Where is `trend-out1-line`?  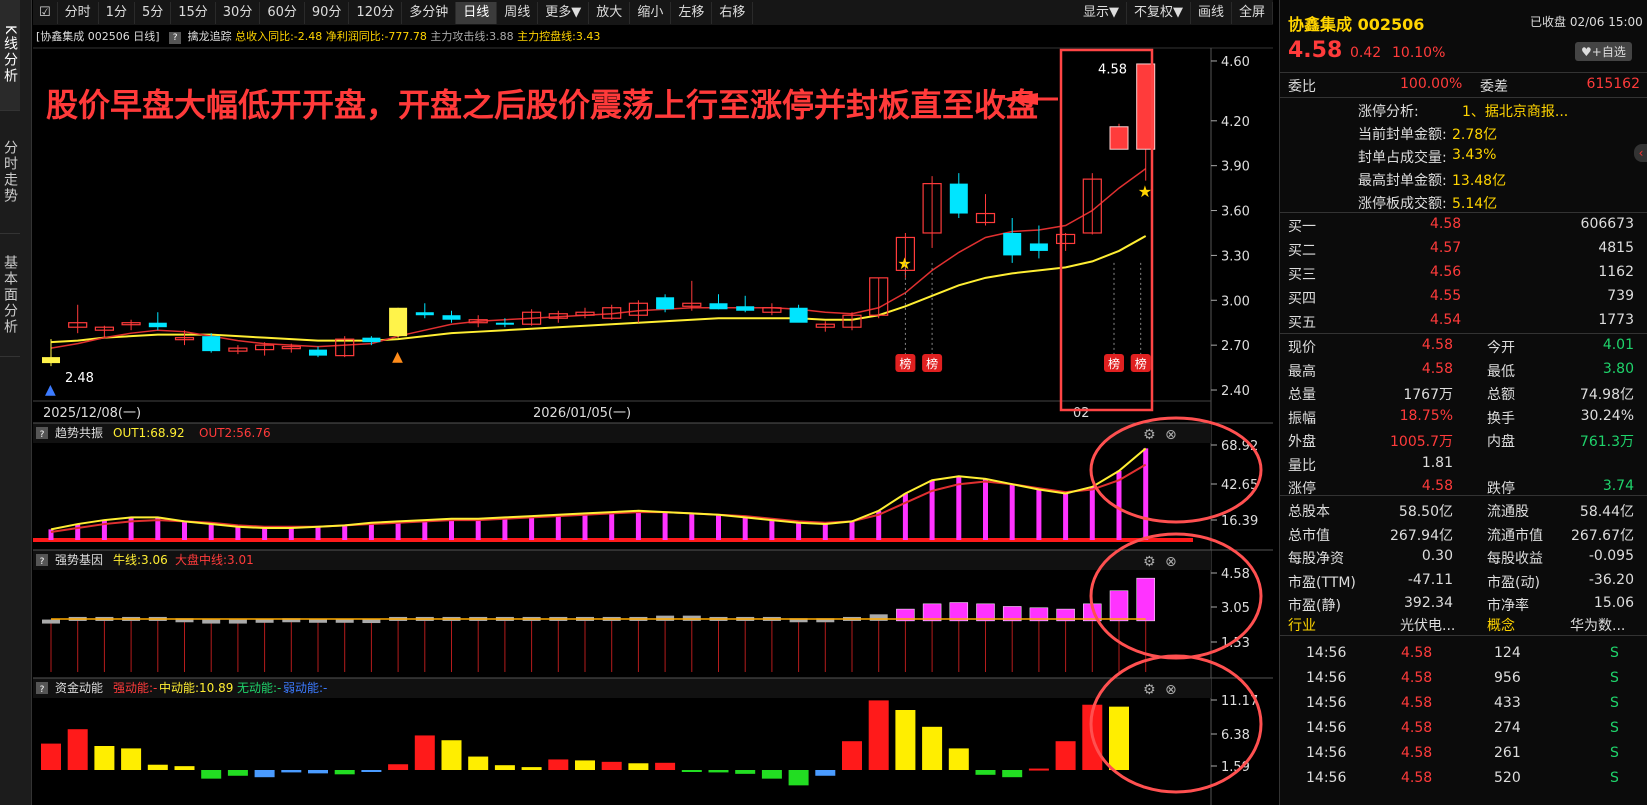
trend-out1-line is located at coordinates (598, 489).